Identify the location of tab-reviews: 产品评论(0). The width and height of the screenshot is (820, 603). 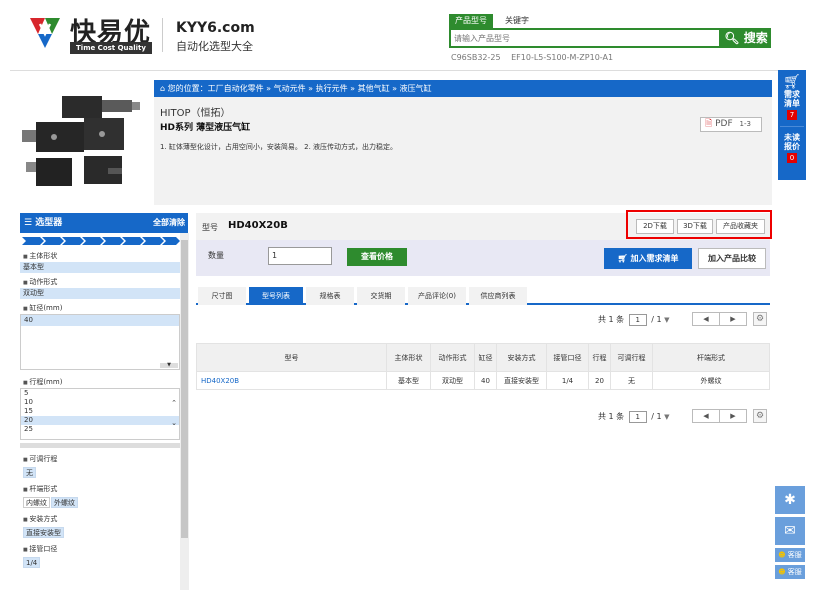
(437, 296).